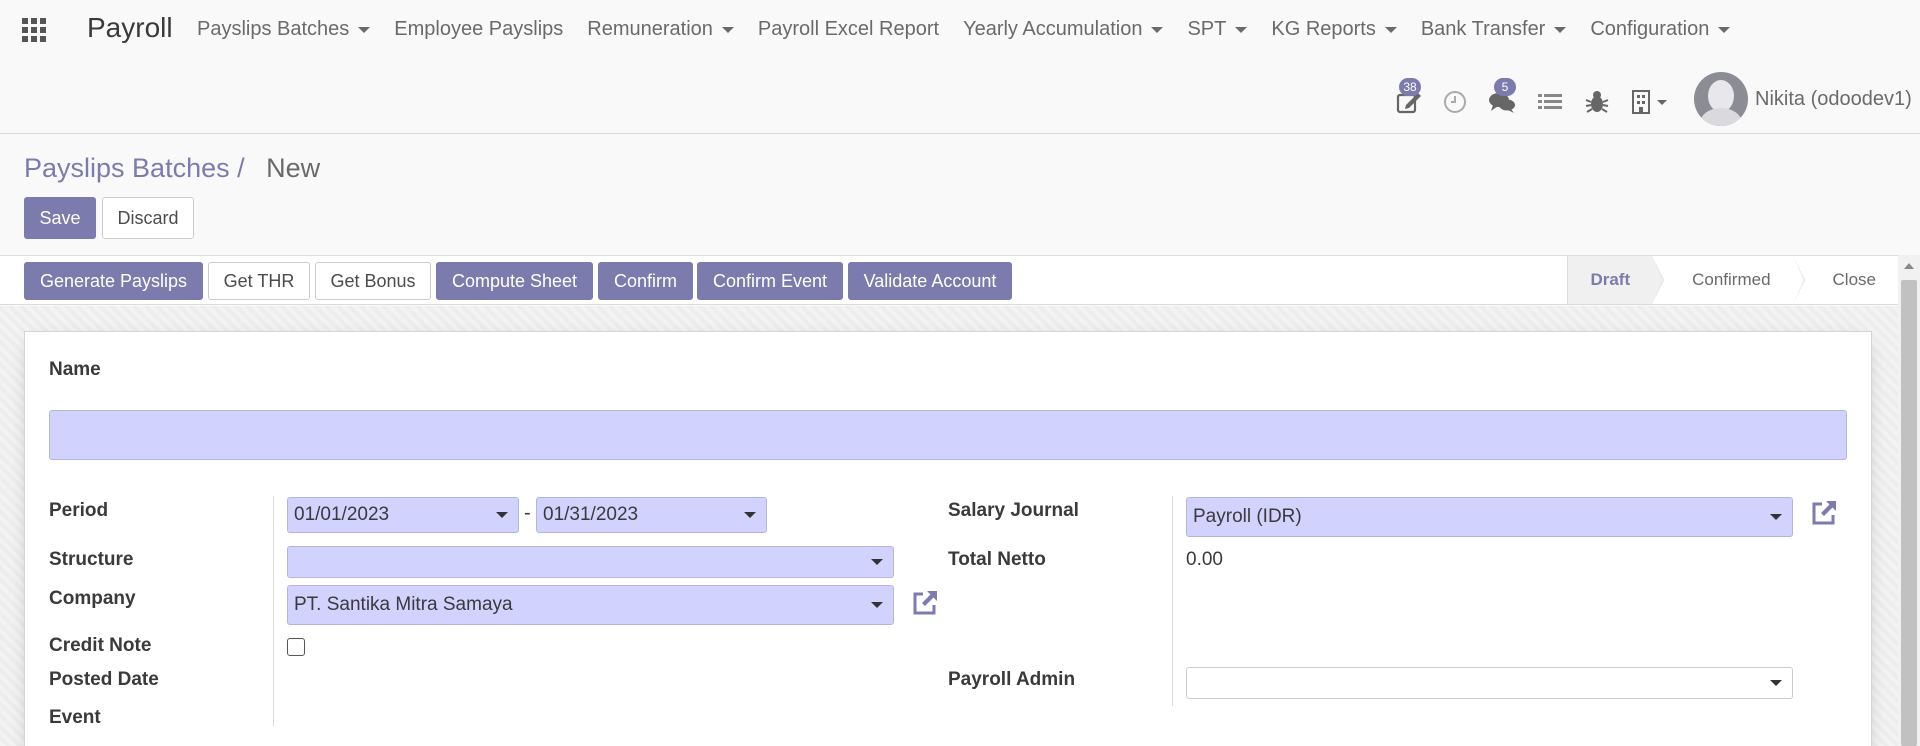 The width and height of the screenshot is (1920, 746). Describe the element at coordinates (373, 281) in the screenshot. I see `get-bonus-button: Get Bonus` at that location.